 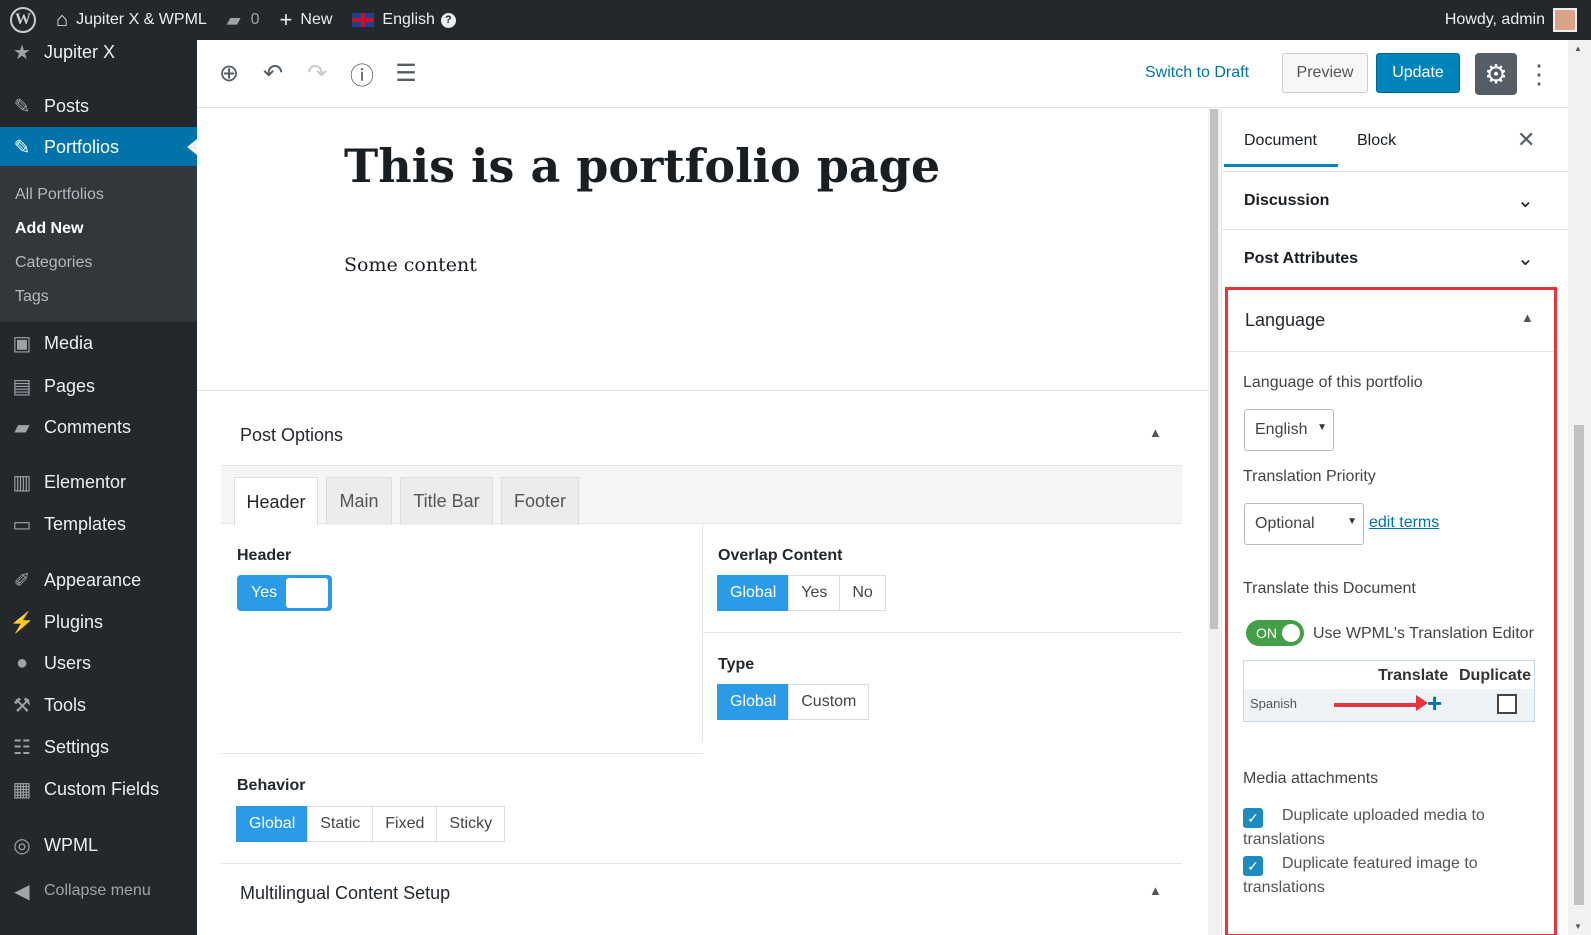 What do you see at coordinates (410, 265) in the screenshot?
I see `paragraph-block: Some content` at bounding box center [410, 265].